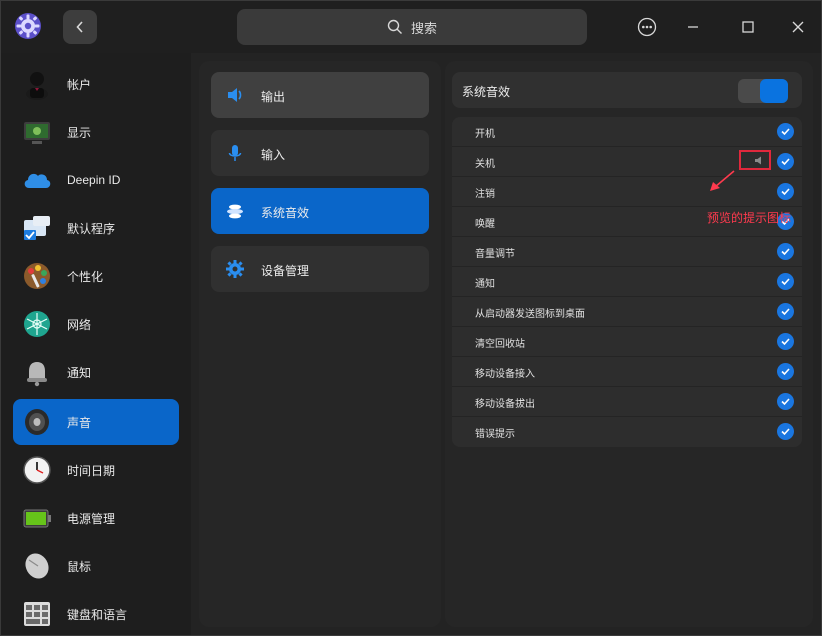 The image size is (822, 636). I want to click on more-button, so click(647, 27).